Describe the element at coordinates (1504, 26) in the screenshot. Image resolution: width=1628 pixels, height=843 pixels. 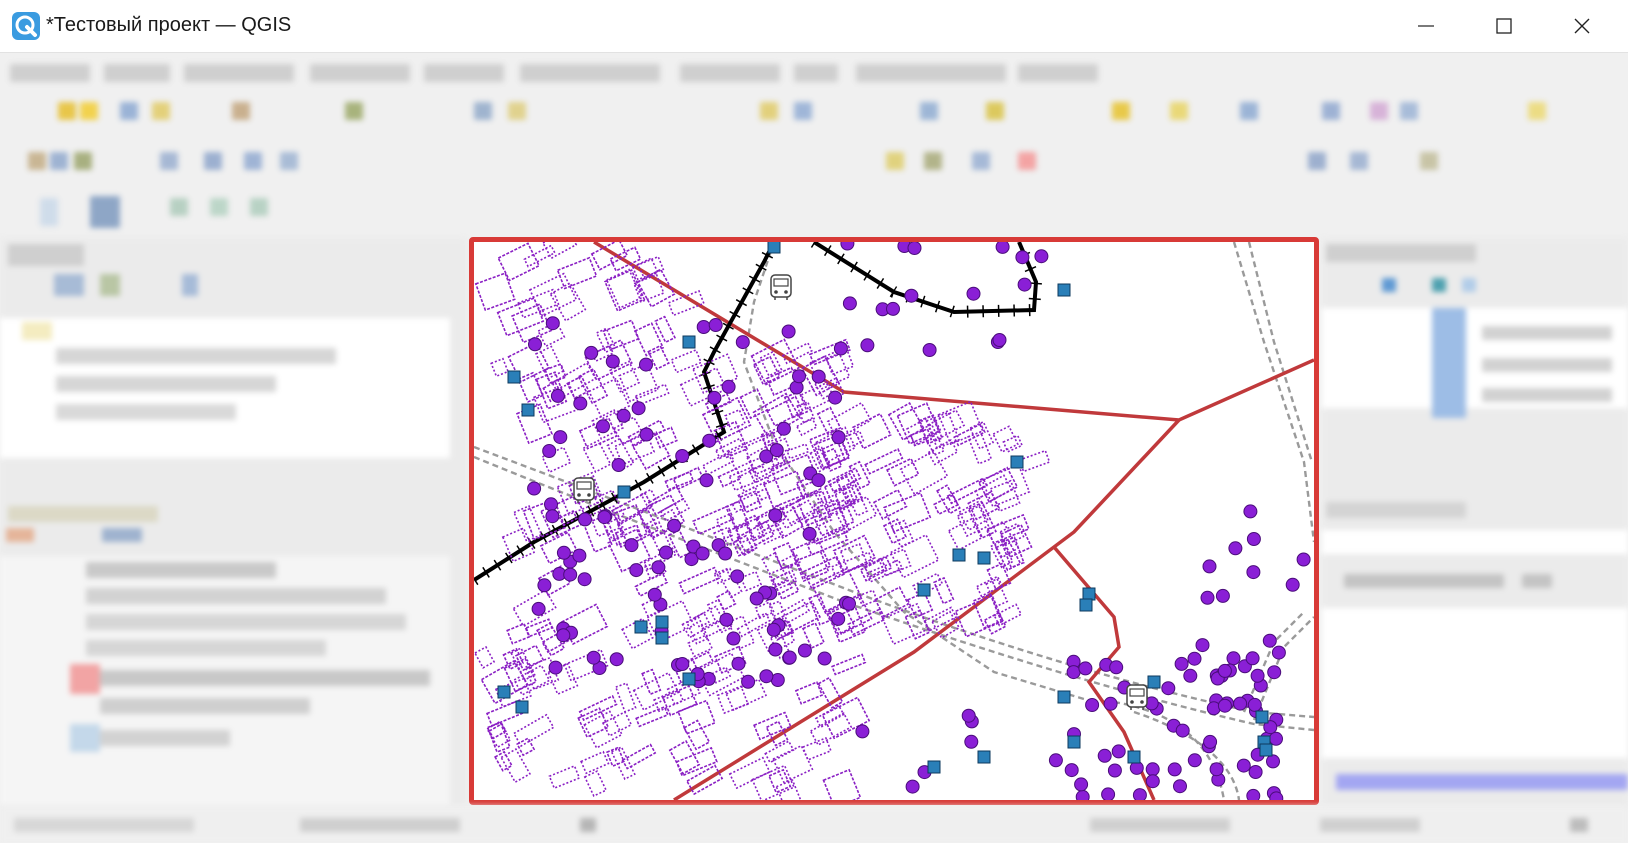
I see `maximize-button` at that location.